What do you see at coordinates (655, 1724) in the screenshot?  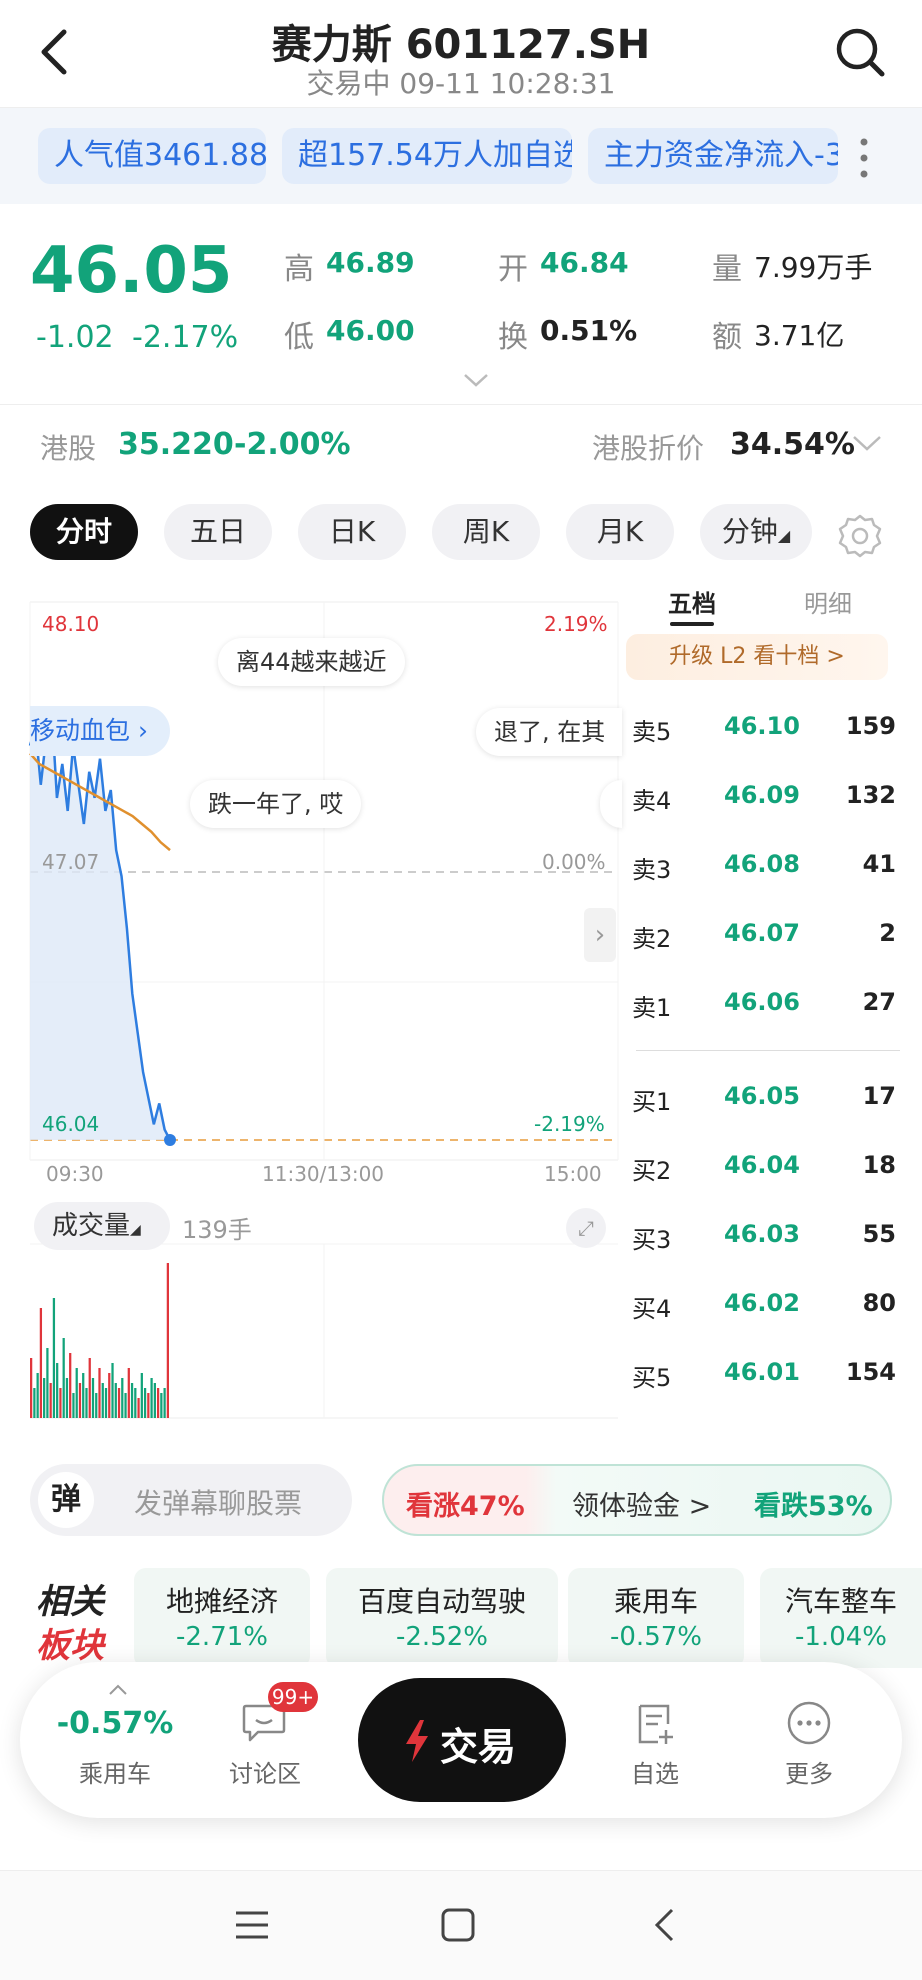 I see `add-watchlist-icon` at bounding box center [655, 1724].